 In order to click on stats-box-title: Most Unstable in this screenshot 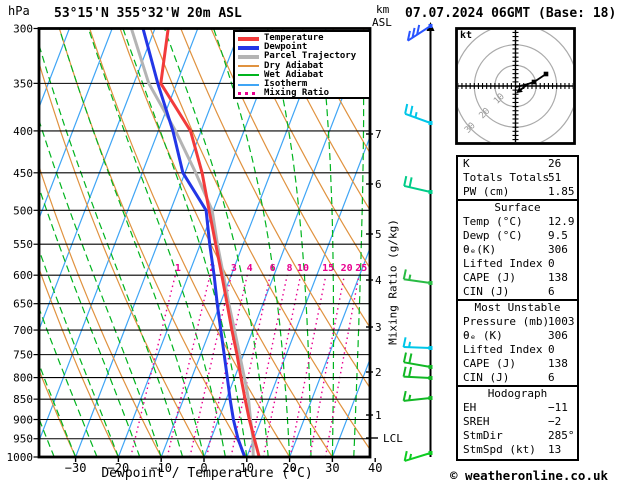, I will do `click(517, 307)`.